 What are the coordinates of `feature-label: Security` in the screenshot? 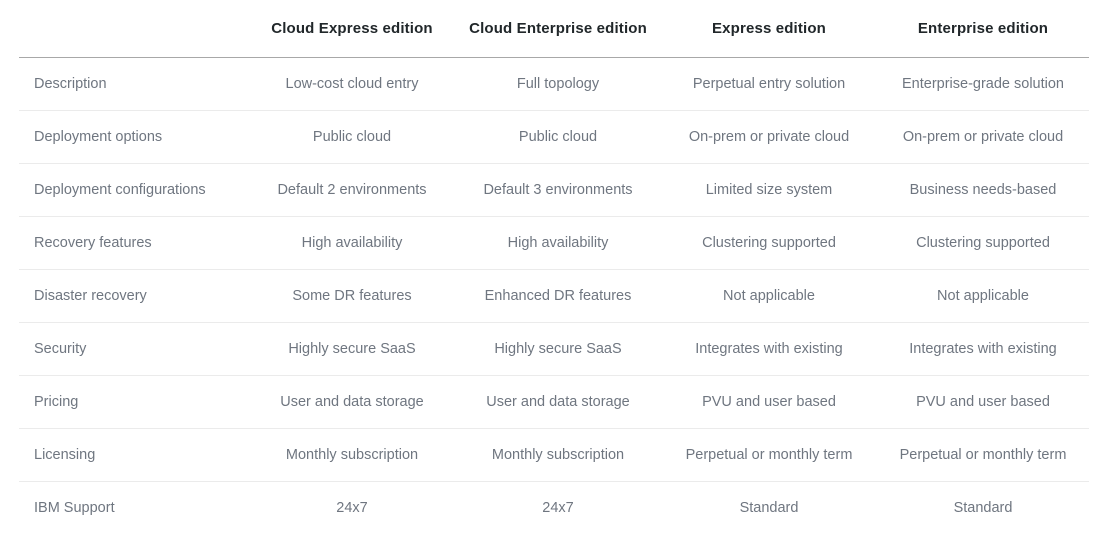 It's located at (134, 349).